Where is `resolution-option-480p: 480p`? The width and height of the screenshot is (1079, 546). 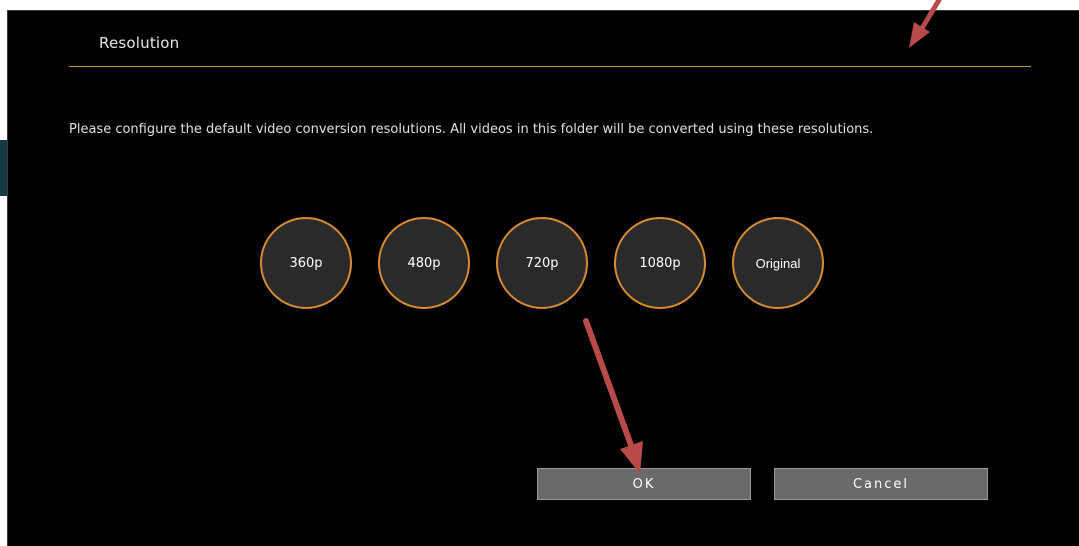 resolution-option-480p: 480p is located at coordinates (424, 263).